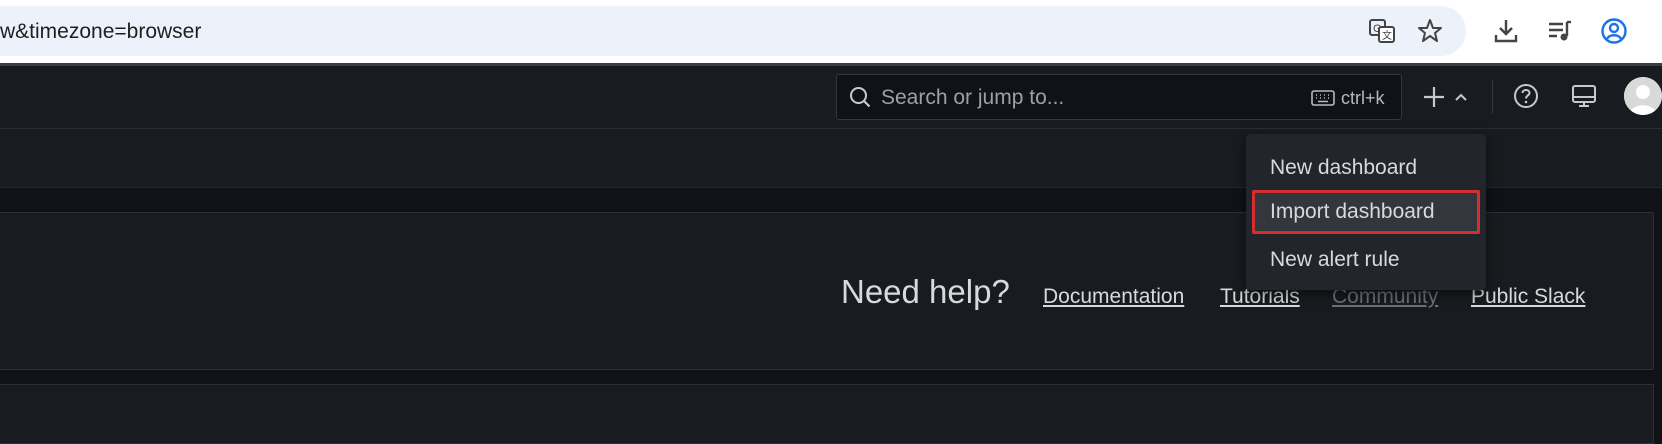 The width and height of the screenshot is (1662, 444). Describe the element at coordinates (1584, 96) in the screenshot. I see `news-icon` at that location.